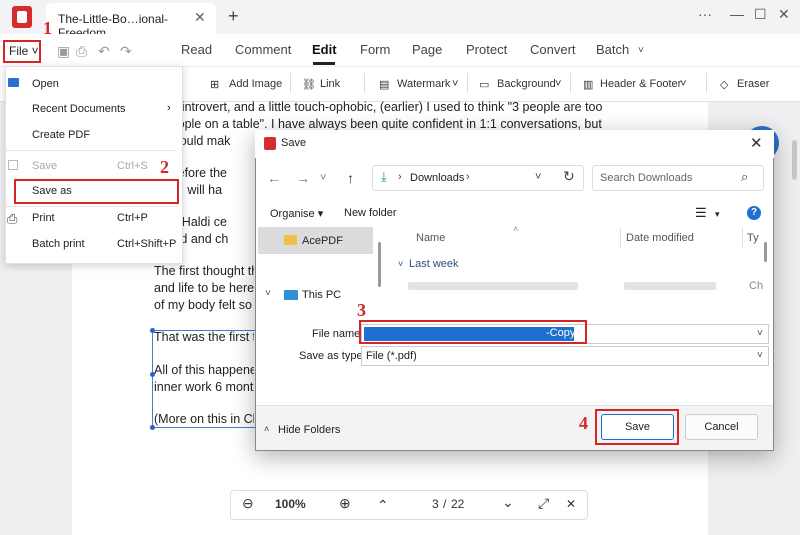 Image resolution: width=800 pixels, height=535 pixels. I want to click on tab-form: Form, so click(375, 49).